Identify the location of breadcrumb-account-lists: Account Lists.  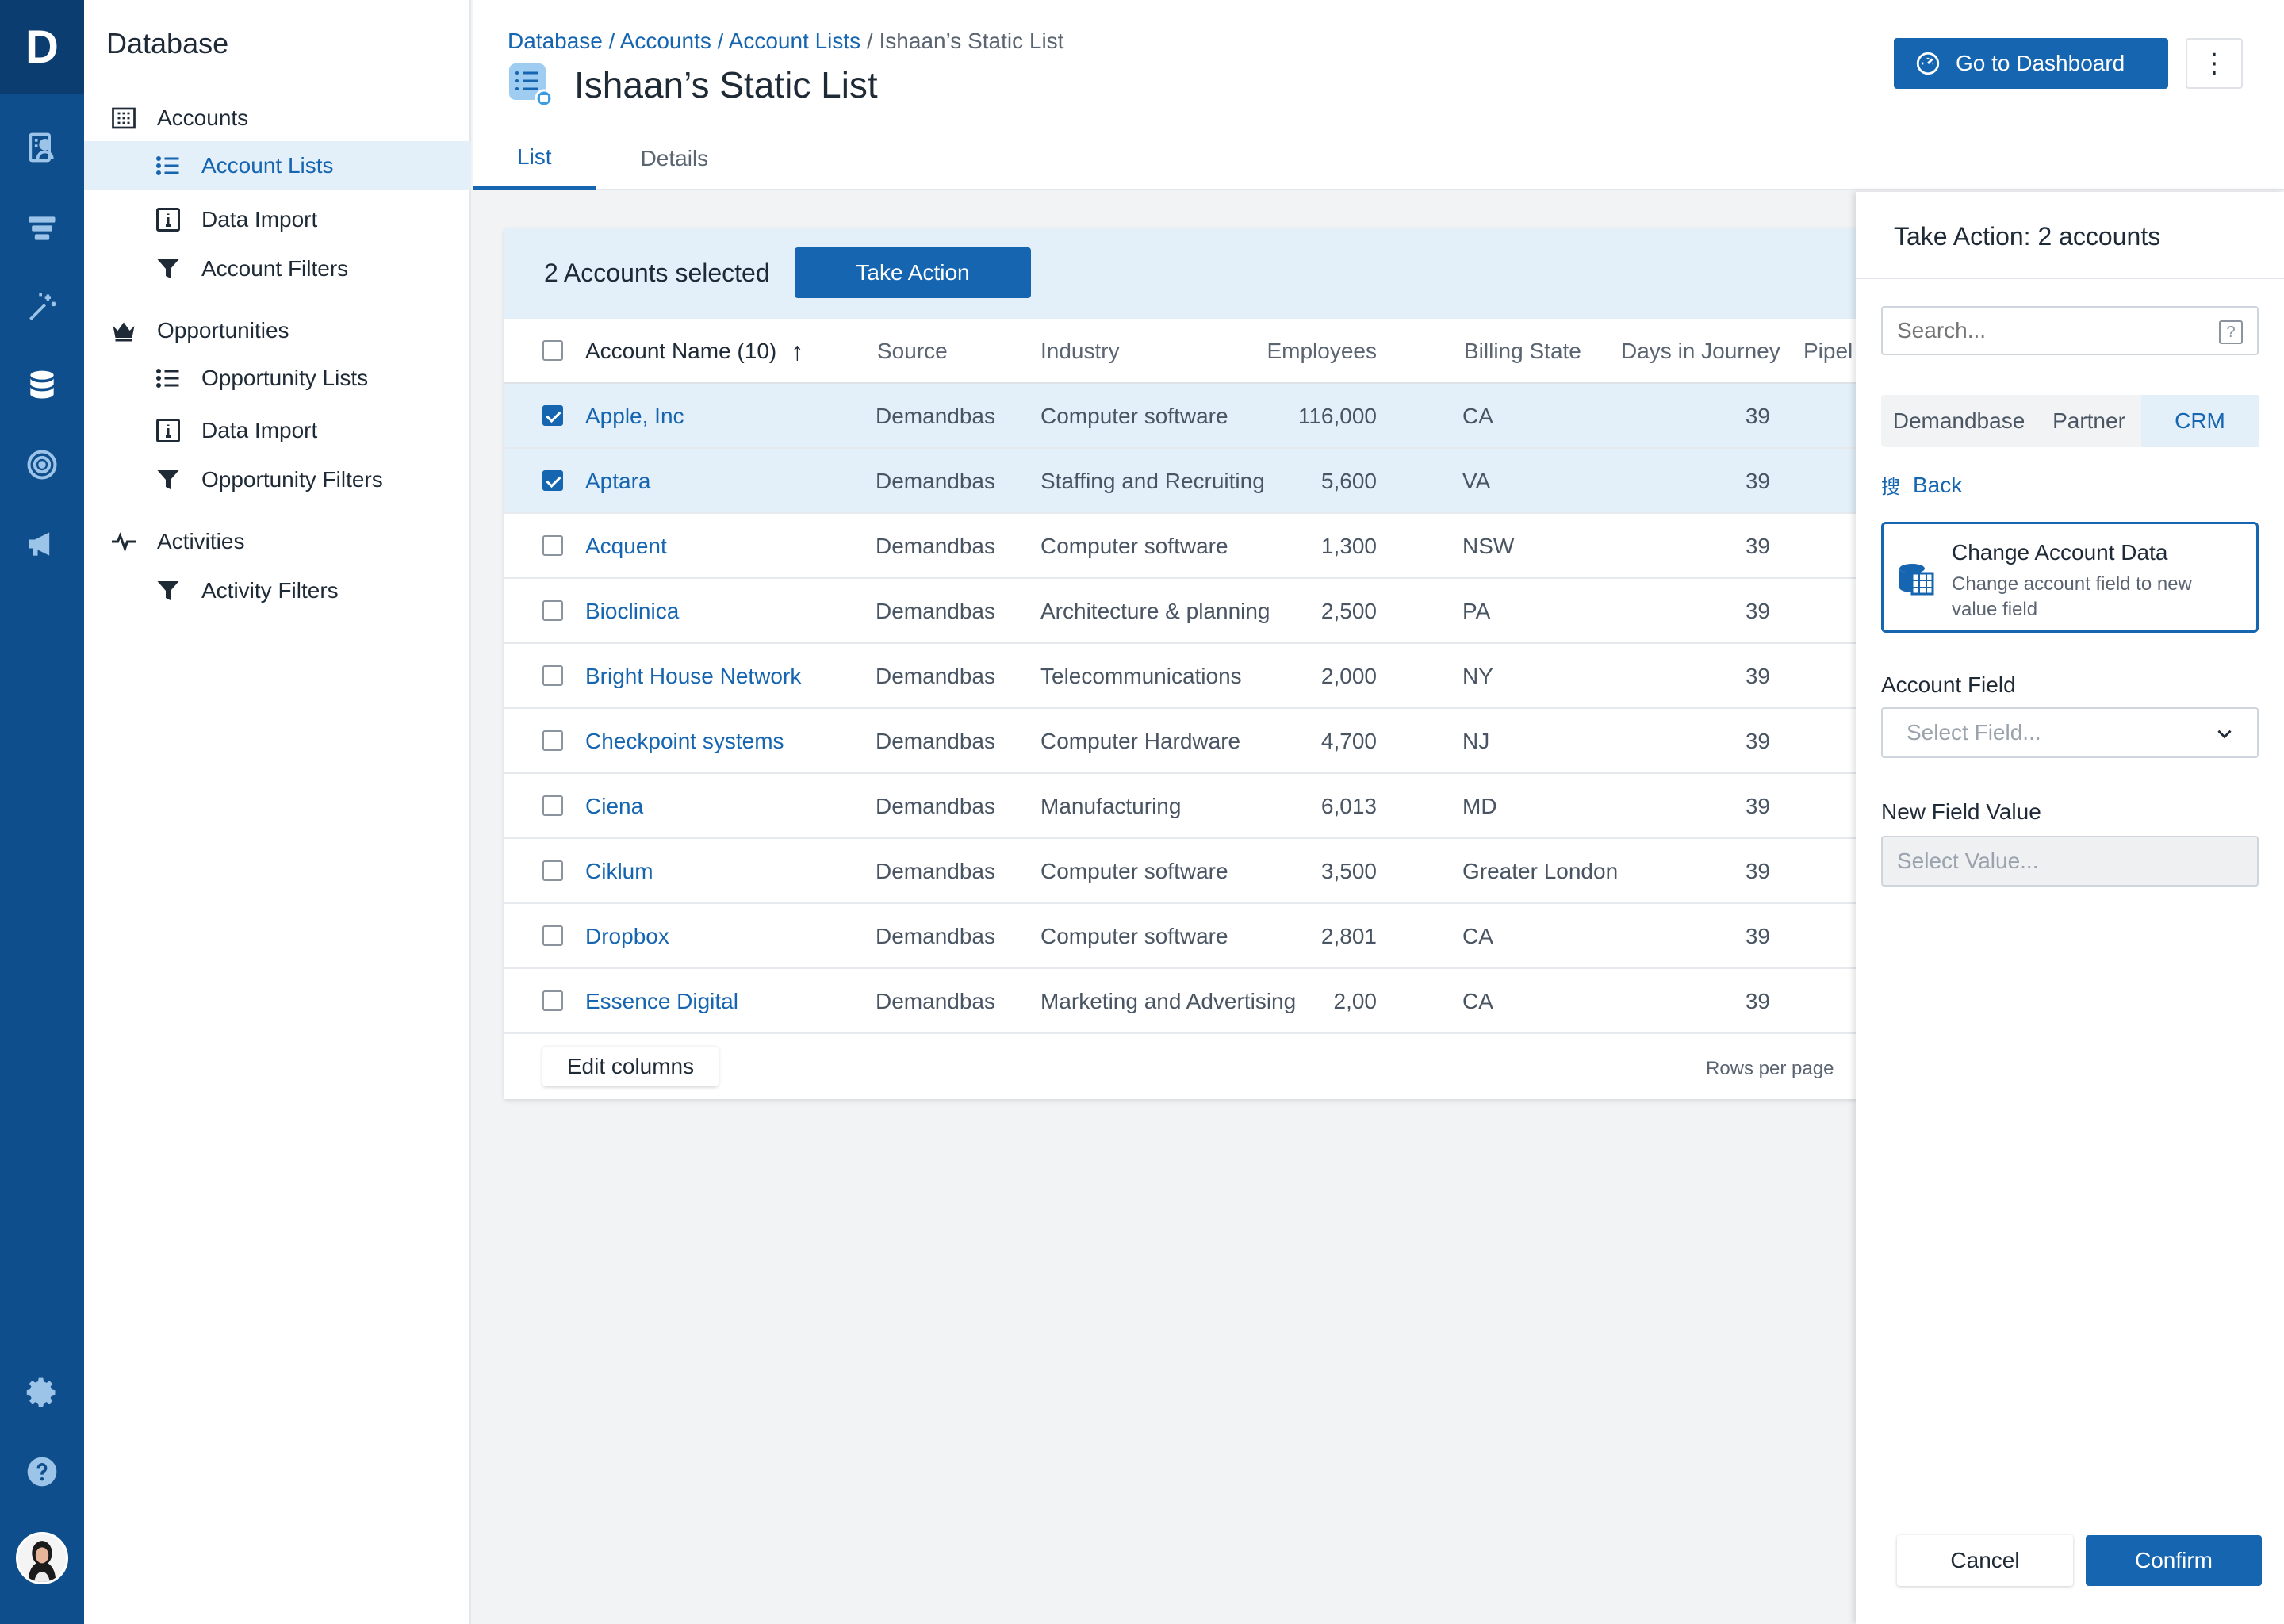
(795, 41).